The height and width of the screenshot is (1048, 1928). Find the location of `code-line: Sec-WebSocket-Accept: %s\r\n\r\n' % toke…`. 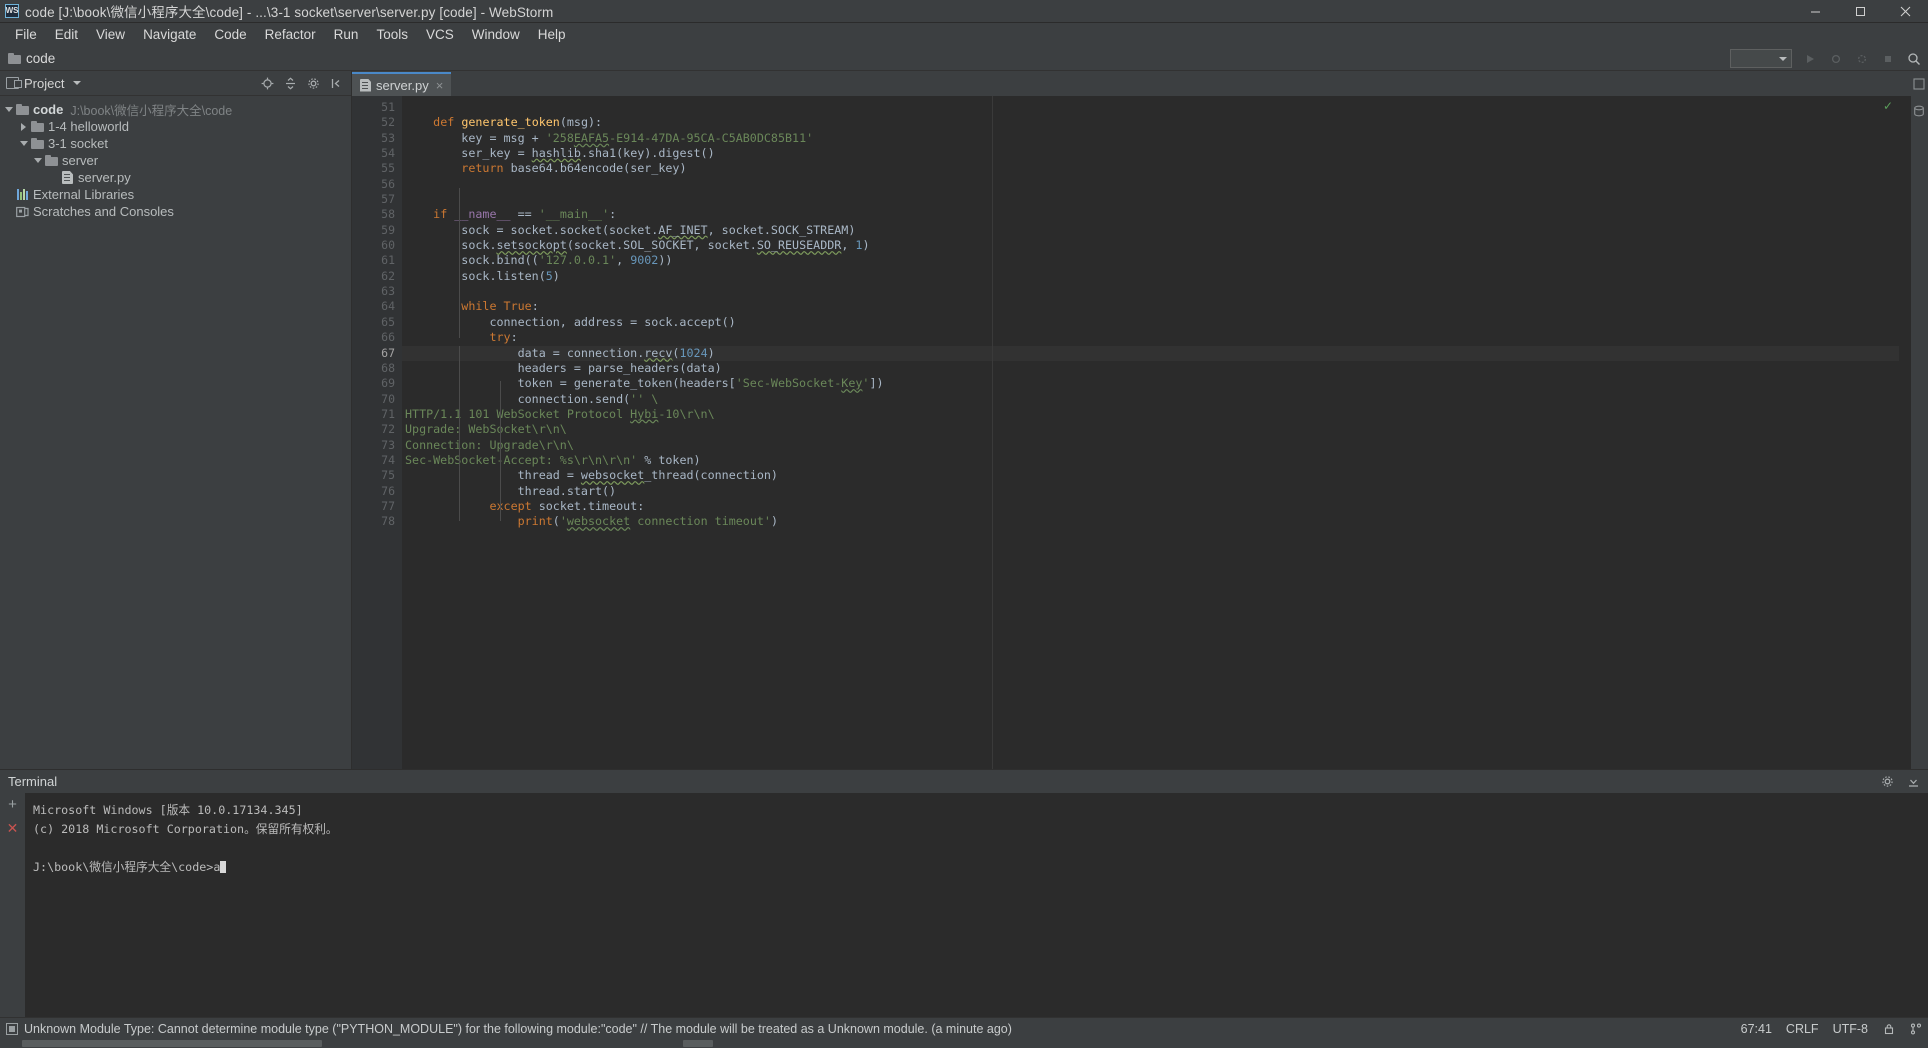

code-line: Sec-WebSocket-Accept: %s\r\n\r\n' % toke… is located at coordinates (1150, 460).